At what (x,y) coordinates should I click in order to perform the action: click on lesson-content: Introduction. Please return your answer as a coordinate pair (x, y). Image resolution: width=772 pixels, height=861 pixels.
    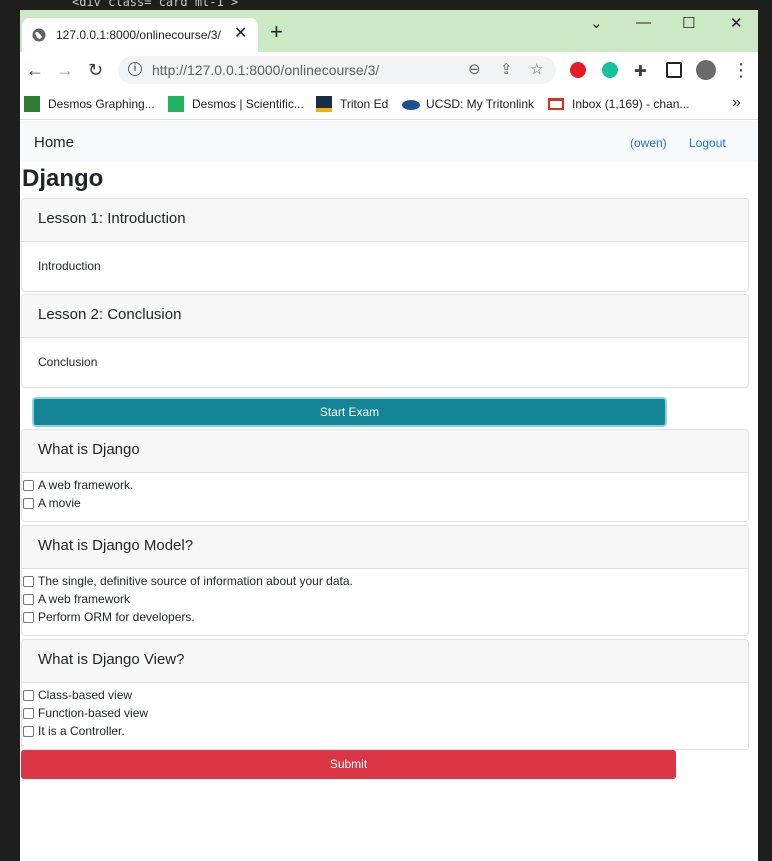
    Looking at the image, I should click on (69, 266).